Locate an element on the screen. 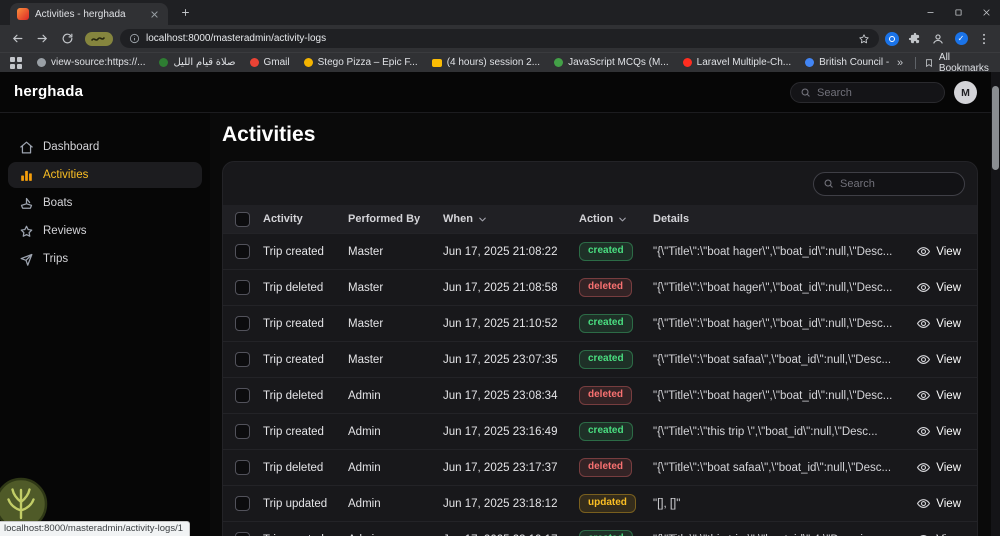  tab-title: Activities - herghada is located at coordinates (80, 14).